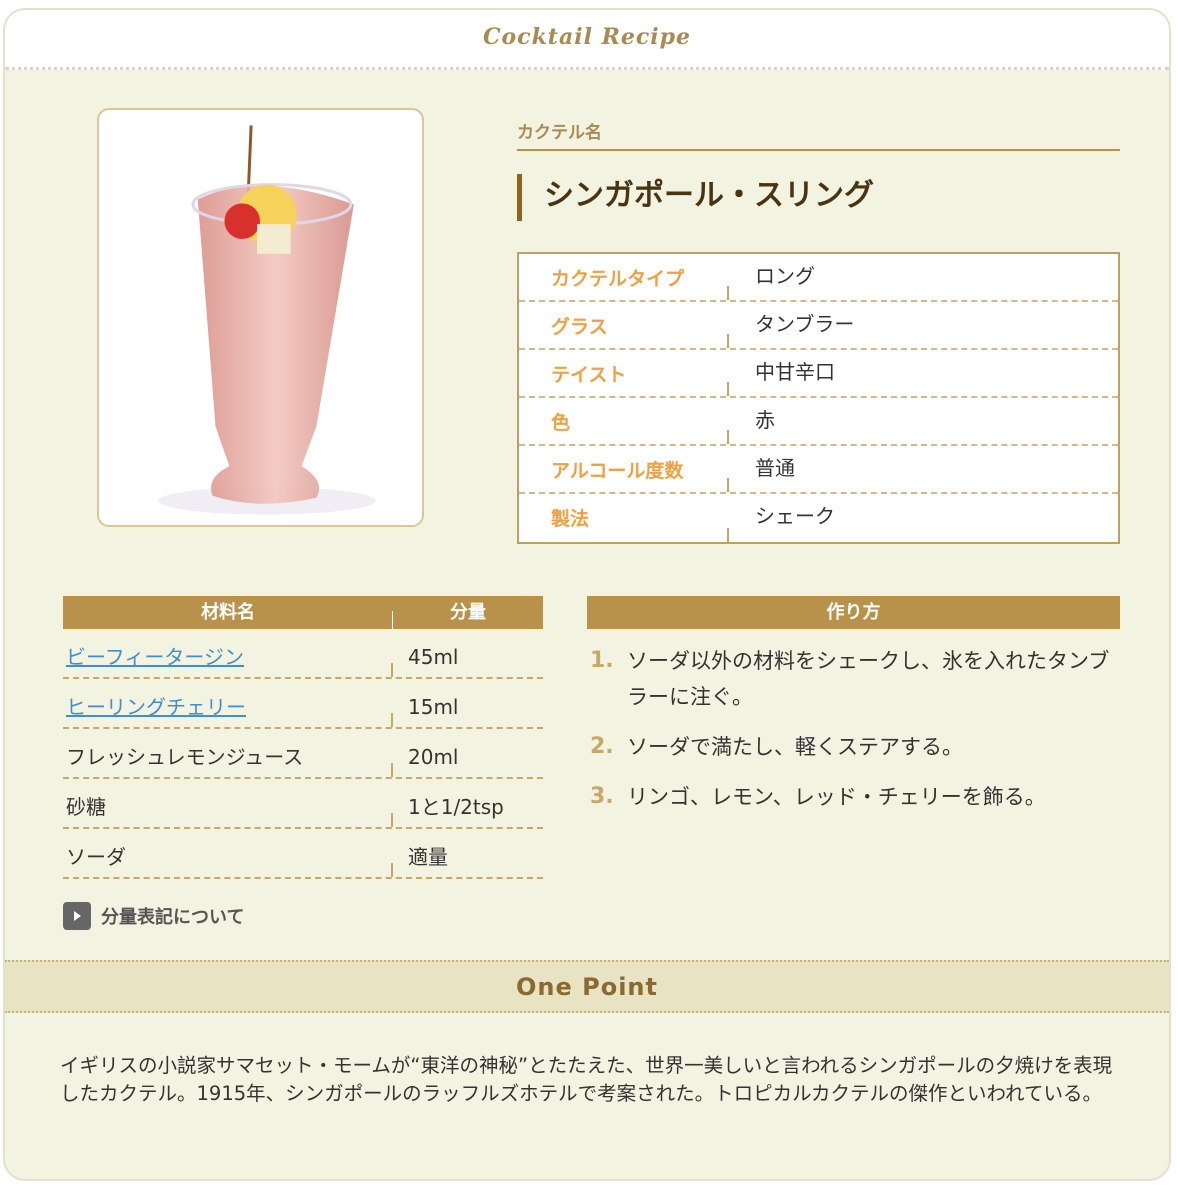  What do you see at coordinates (602, 796) in the screenshot?
I see `step-number: 3.` at bounding box center [602, 796].